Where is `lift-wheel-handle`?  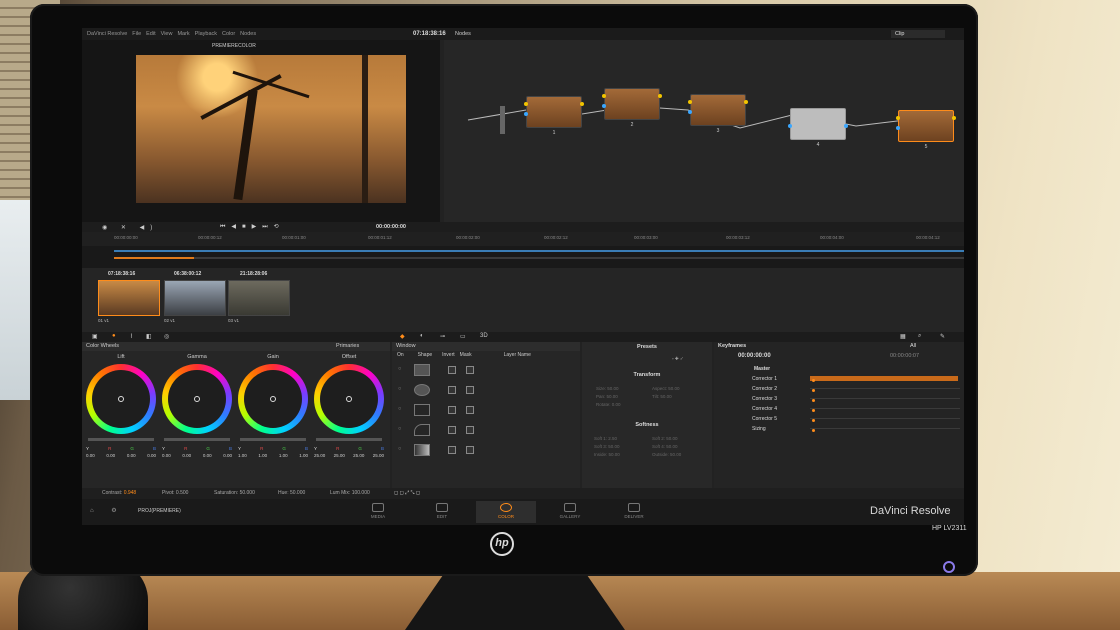
lift-wheel-handle is located at coordinates (121, 399).